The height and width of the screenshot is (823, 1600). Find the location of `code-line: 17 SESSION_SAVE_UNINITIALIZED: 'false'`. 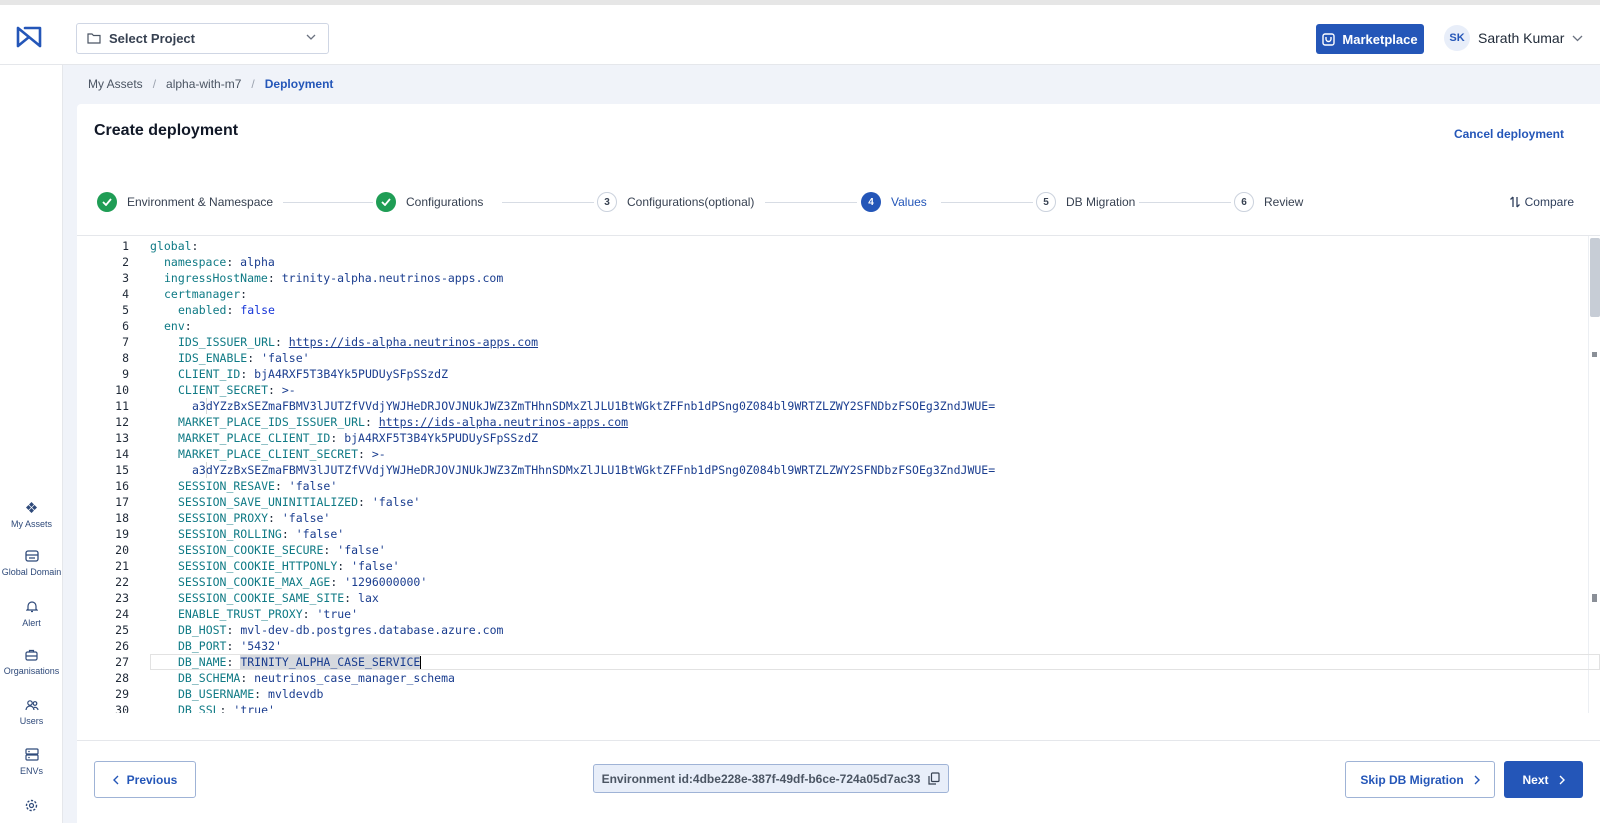

code-line: 17 SESSION_SAVE_UNINITIALIZED: 'false' is located at coordinates (838, 502).